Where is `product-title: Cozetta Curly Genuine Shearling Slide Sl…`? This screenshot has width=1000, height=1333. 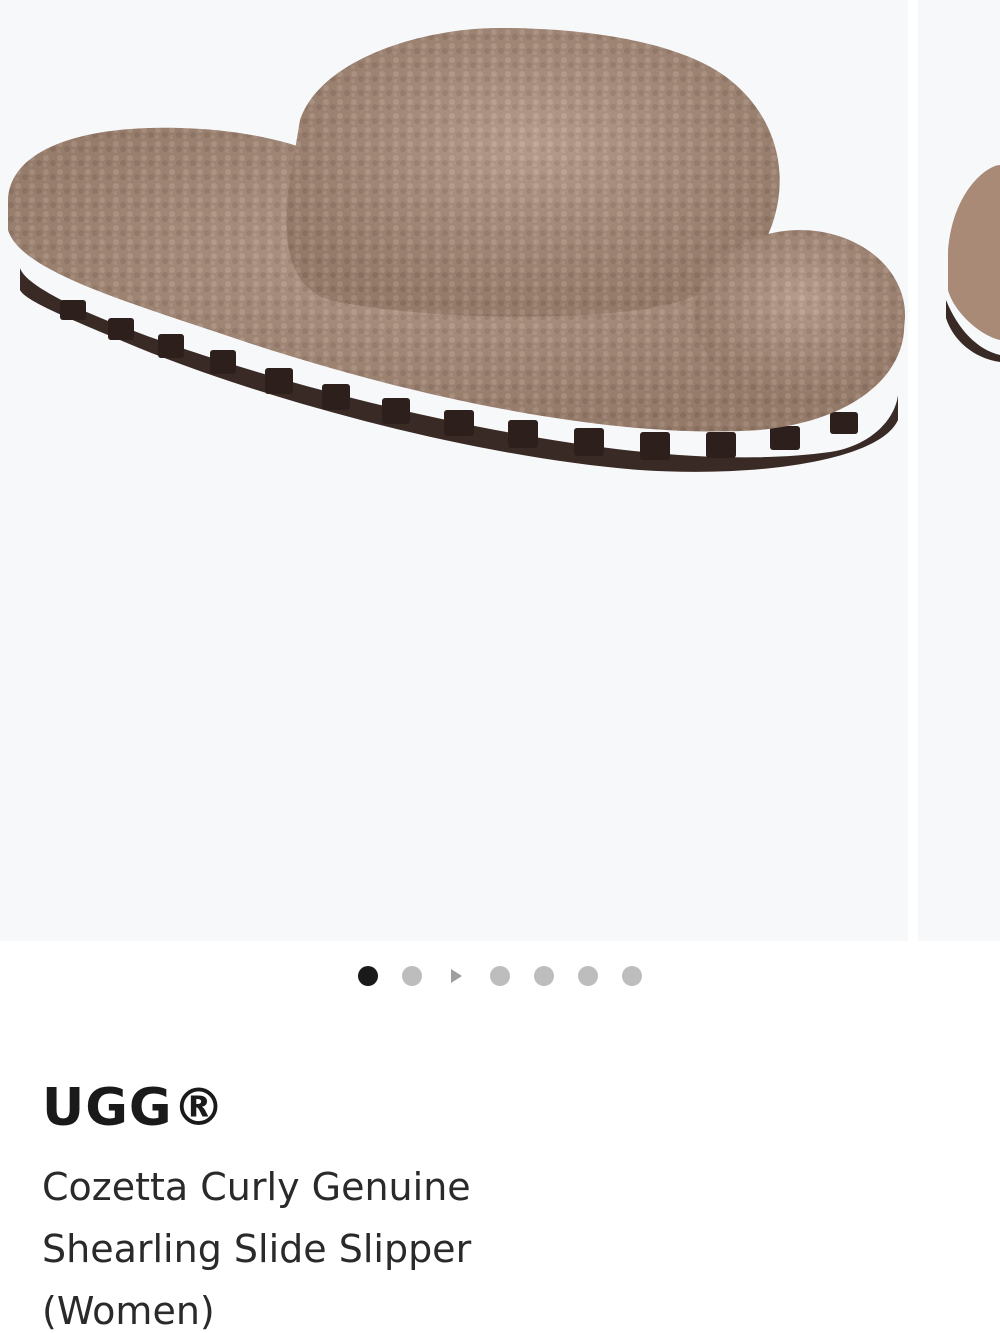
product-title: Cozetta Curly Genuine Shearling Slide Sl… is located at coordinates (257, 1249).